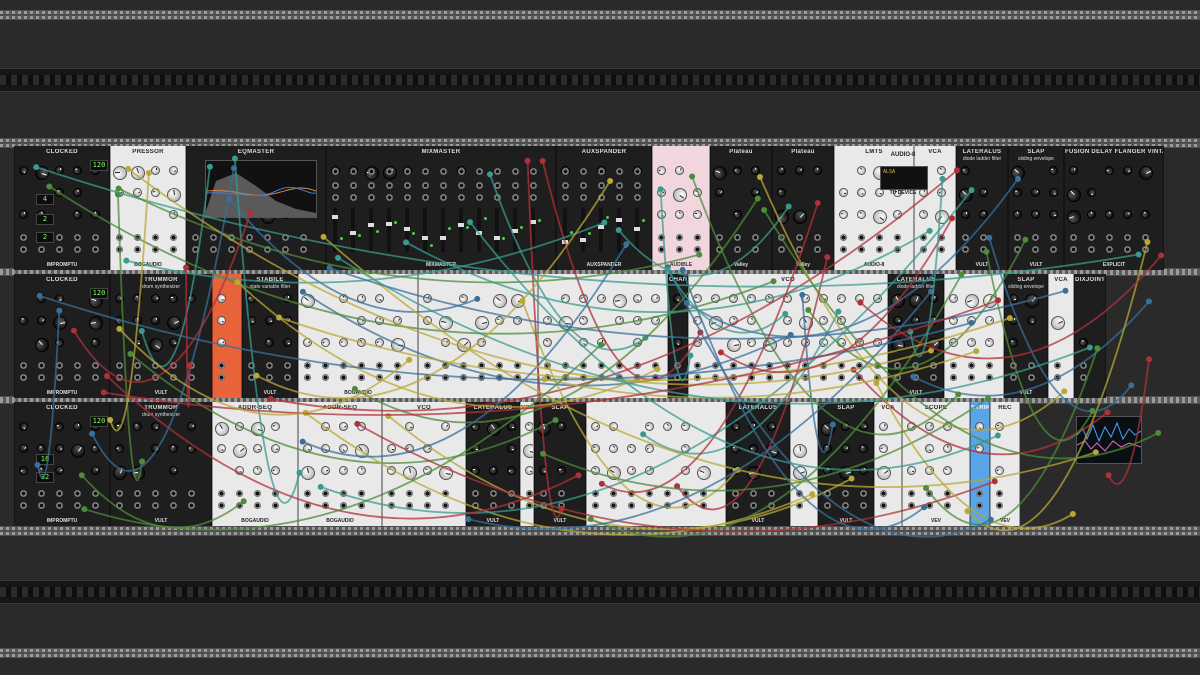 This screenshot has height=675, width=1200. I want to click on module-slap-2: SLAP sliding envelope VULT, so click(1026, 336).